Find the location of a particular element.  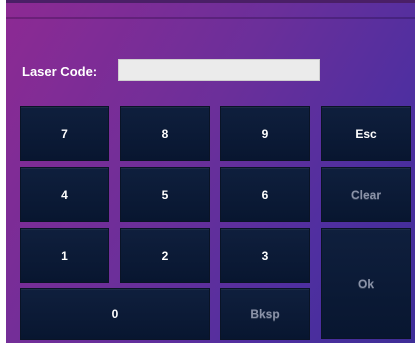

key-3: 3 is located at coordinates (265, 255).